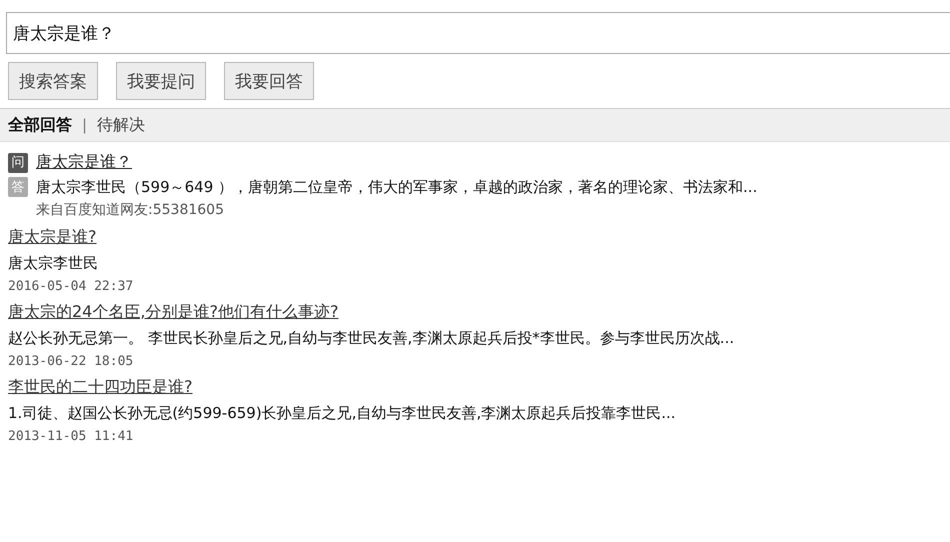 The image size is (950, 542). I want to click on action-button: 搜索答案, so click(53, 81).